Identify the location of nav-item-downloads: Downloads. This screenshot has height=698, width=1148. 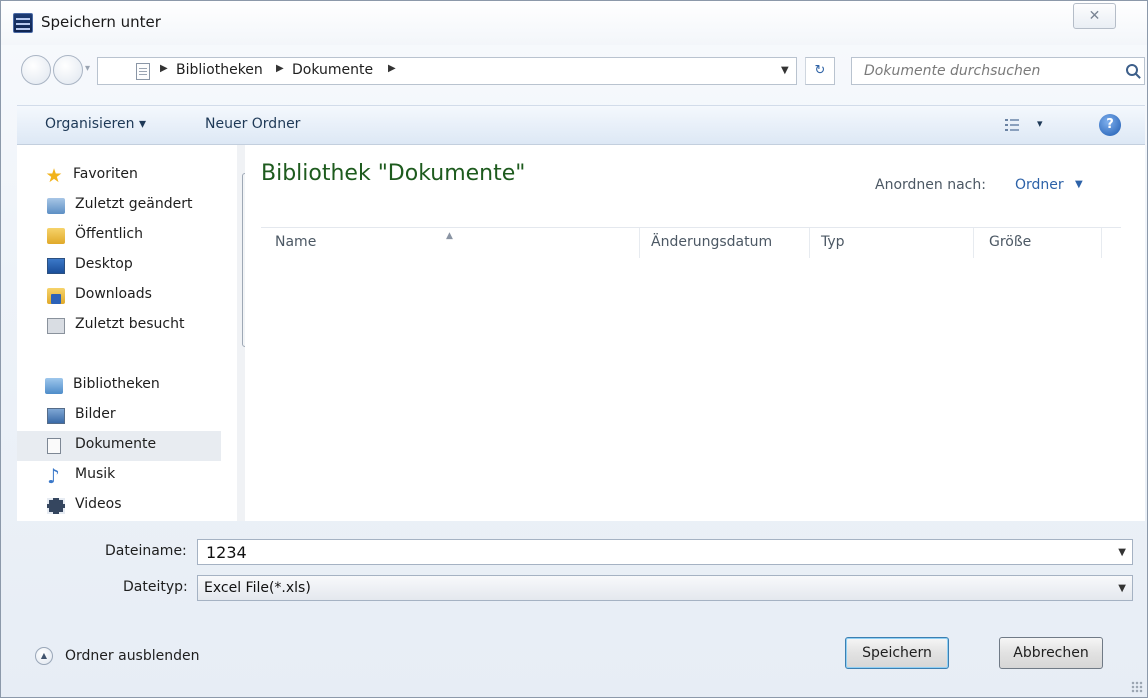
(119, 296).